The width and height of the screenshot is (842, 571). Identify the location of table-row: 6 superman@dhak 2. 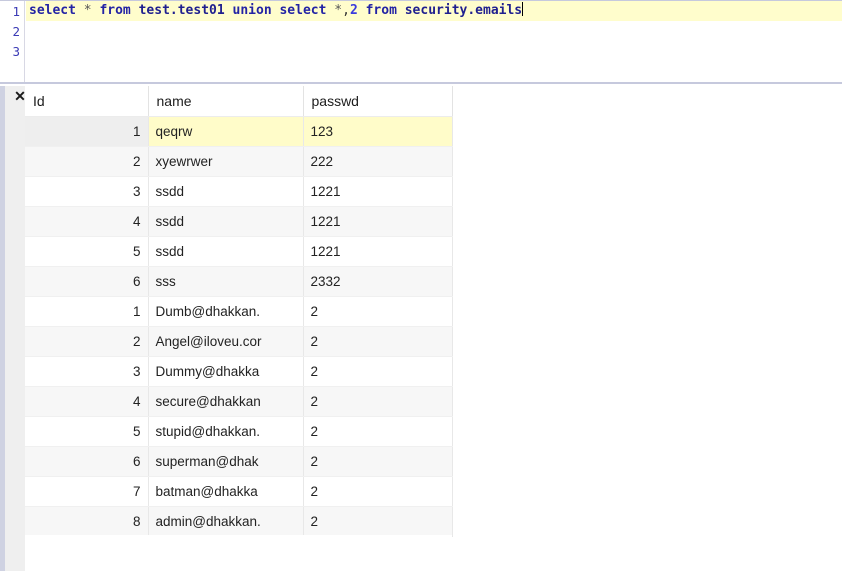
(239, 461).